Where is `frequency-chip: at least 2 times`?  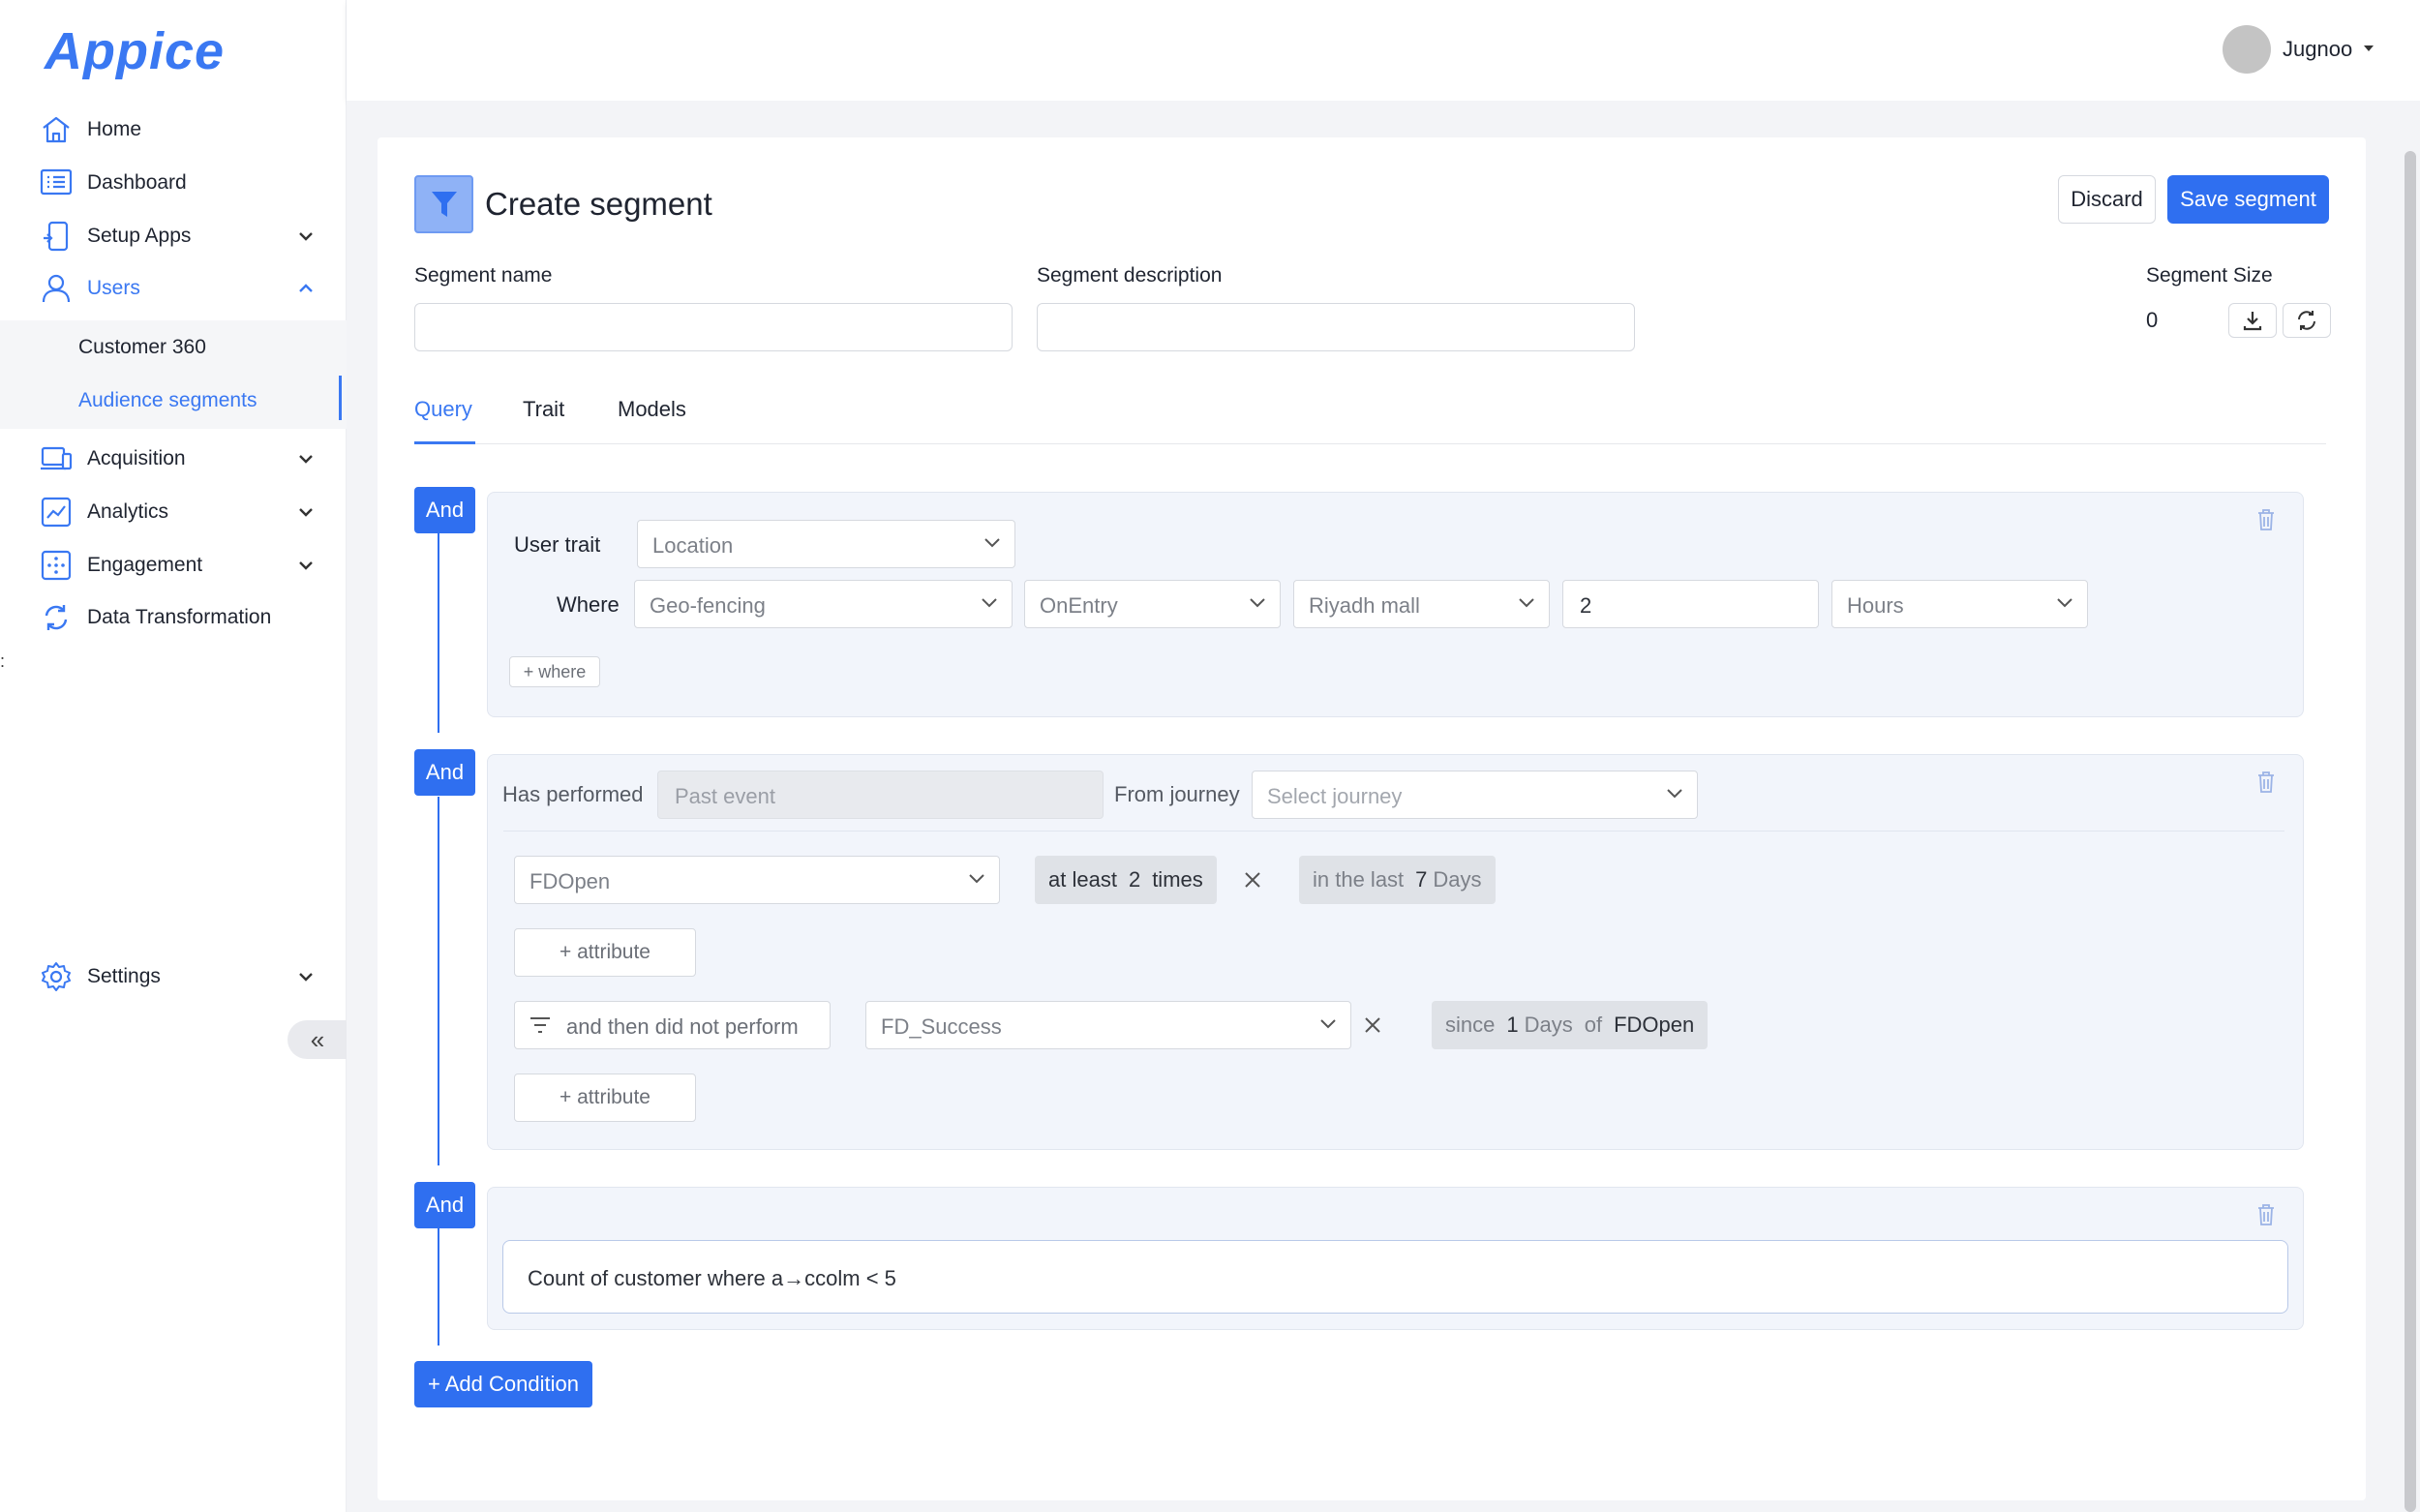 frequency-chip: at least 2 times is located at coordinates (1126, 880).